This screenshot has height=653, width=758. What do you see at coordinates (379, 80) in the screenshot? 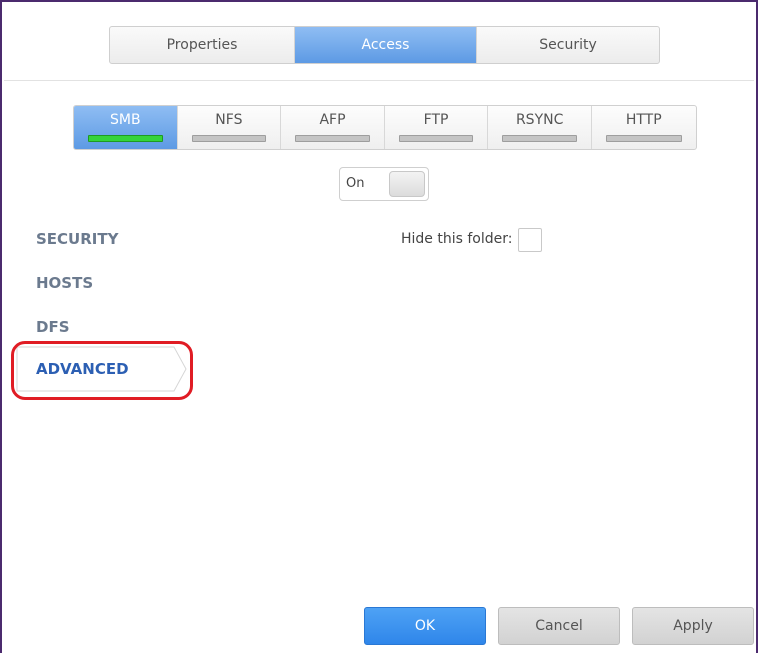
I see `header-divider` at bounding box center [379, 80].